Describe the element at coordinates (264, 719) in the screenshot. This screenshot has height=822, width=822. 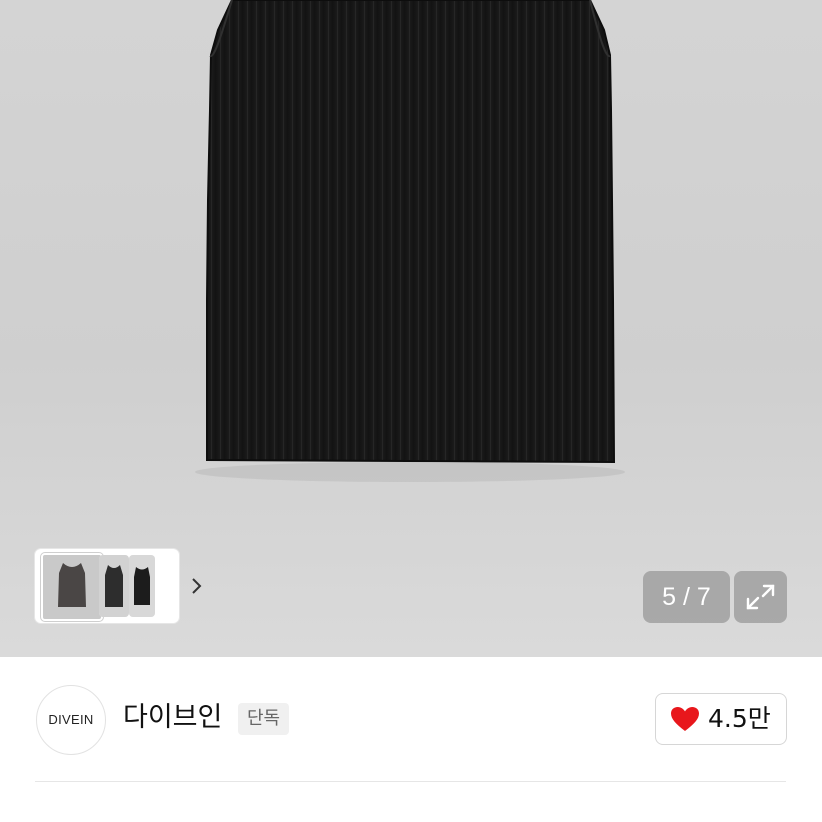
I see `exclusive-badge: 단독` at that location.